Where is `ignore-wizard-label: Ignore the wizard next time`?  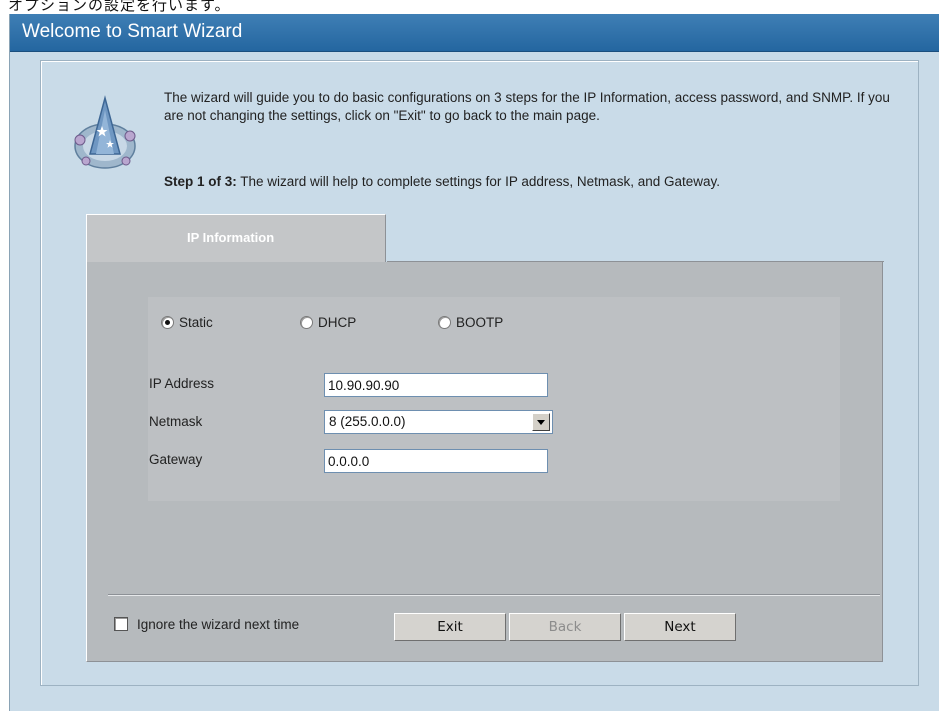
ignore-wizard-label: Ignore the wizard next time is located at coordinates (218, 624).